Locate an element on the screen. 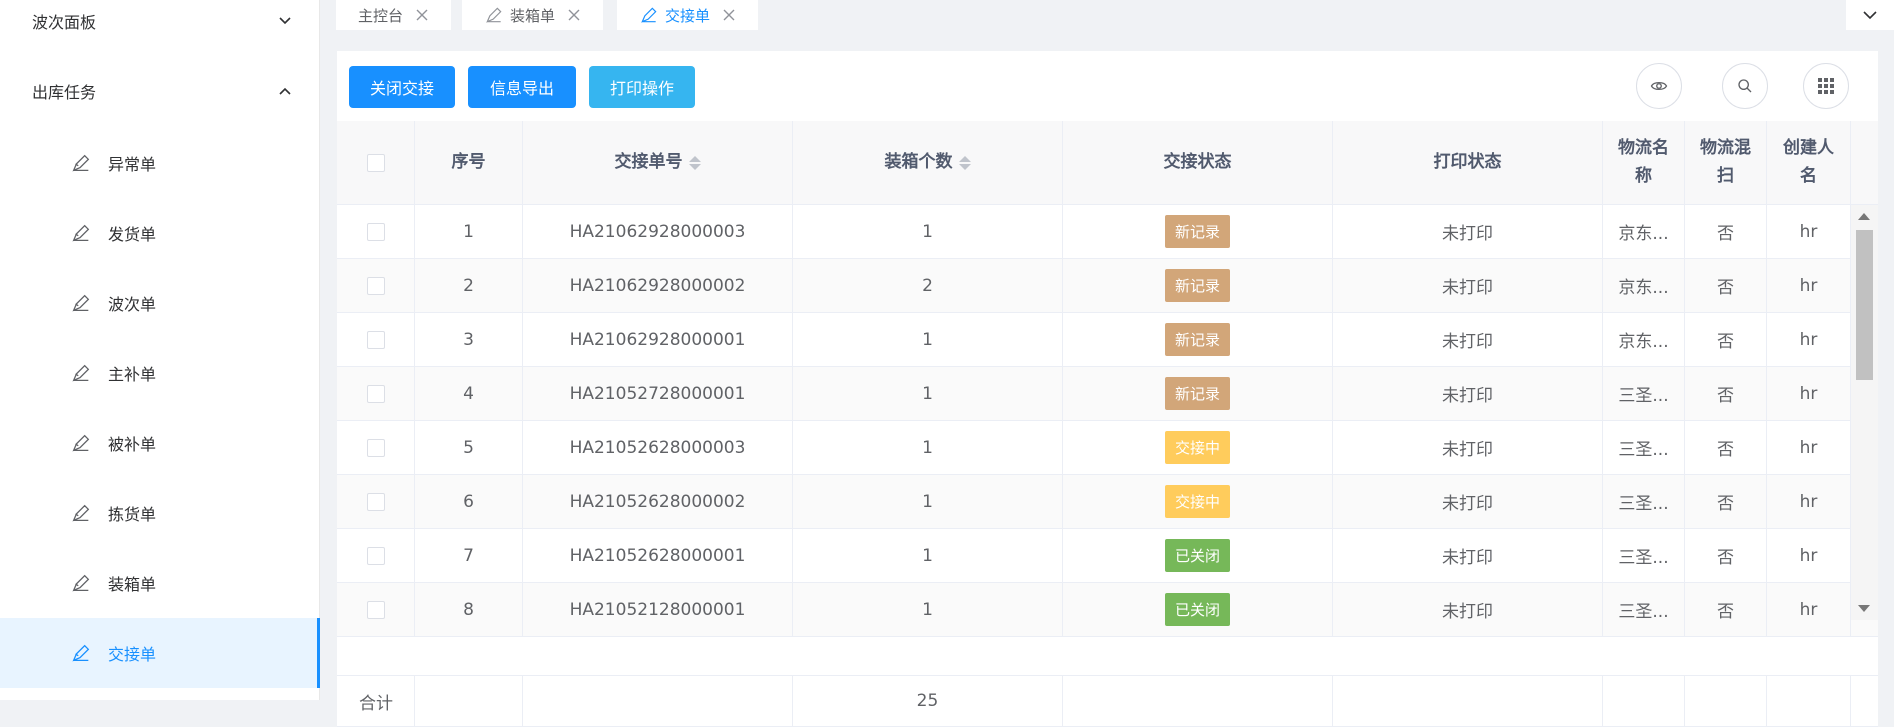 This screenshot has height=727, width=1894. table-cell: 新记录 is located at coordinates (1198, 231).